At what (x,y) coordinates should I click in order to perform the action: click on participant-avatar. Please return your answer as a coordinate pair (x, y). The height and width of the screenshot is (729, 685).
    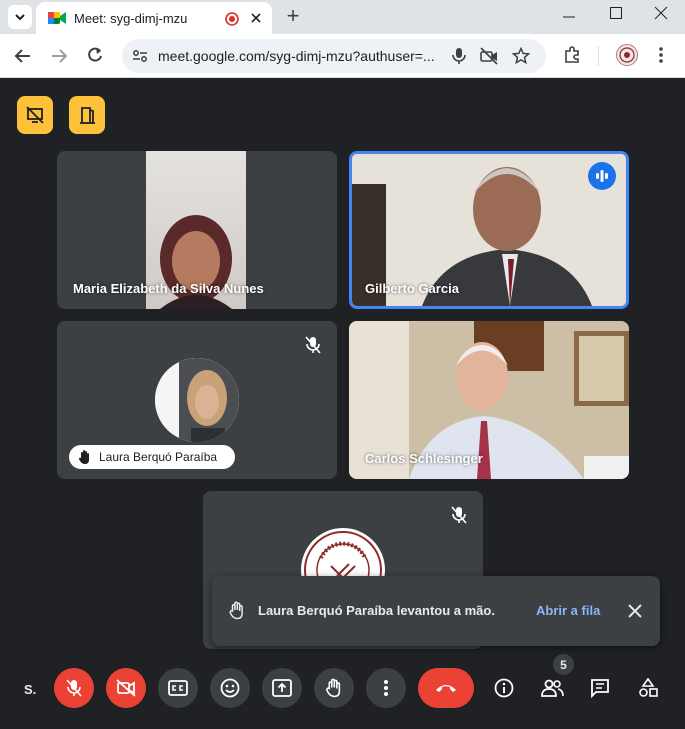
    Looking at the image, I should click on (197, 400).